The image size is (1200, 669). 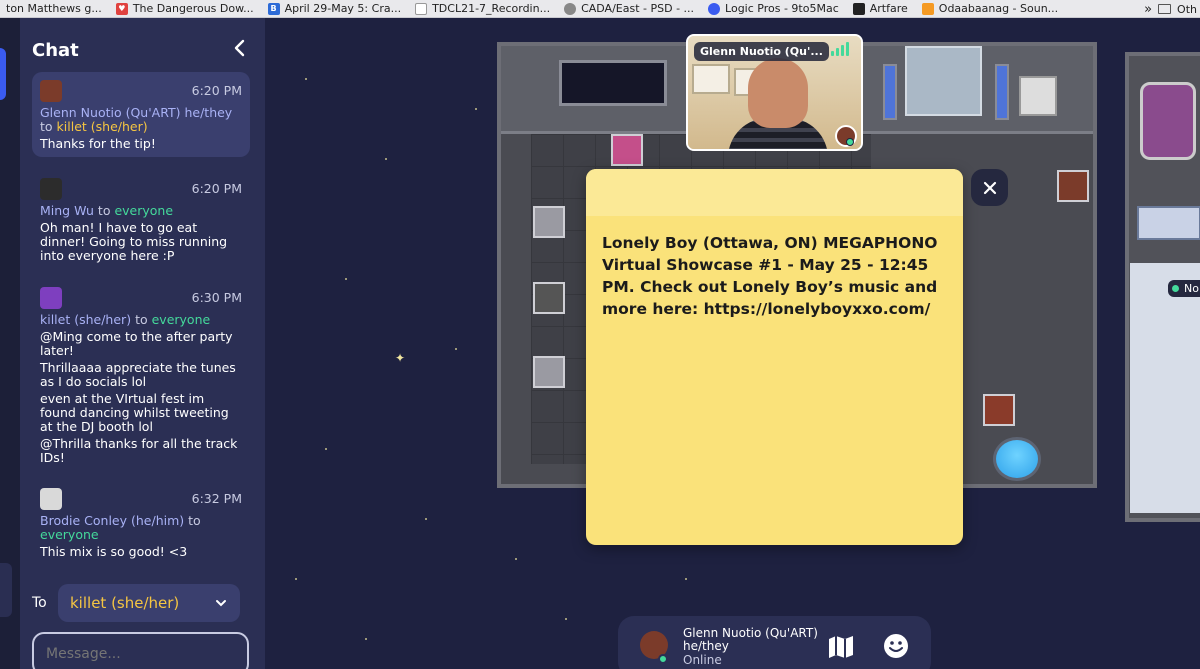 I want to click on globe-icon, so click(x=570, y=8).